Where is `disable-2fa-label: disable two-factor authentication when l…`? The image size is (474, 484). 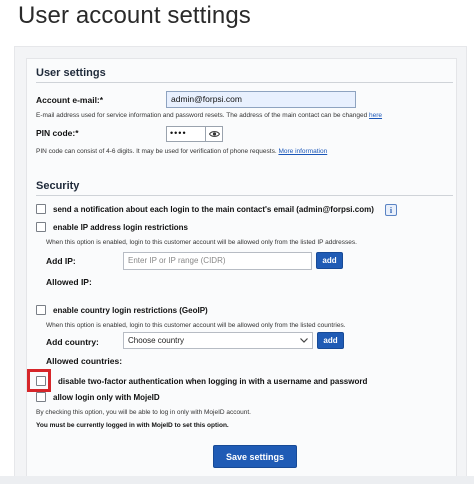 disable-2fa-label: disable two-factor authentication when l… is located at coordinates (213, 381).